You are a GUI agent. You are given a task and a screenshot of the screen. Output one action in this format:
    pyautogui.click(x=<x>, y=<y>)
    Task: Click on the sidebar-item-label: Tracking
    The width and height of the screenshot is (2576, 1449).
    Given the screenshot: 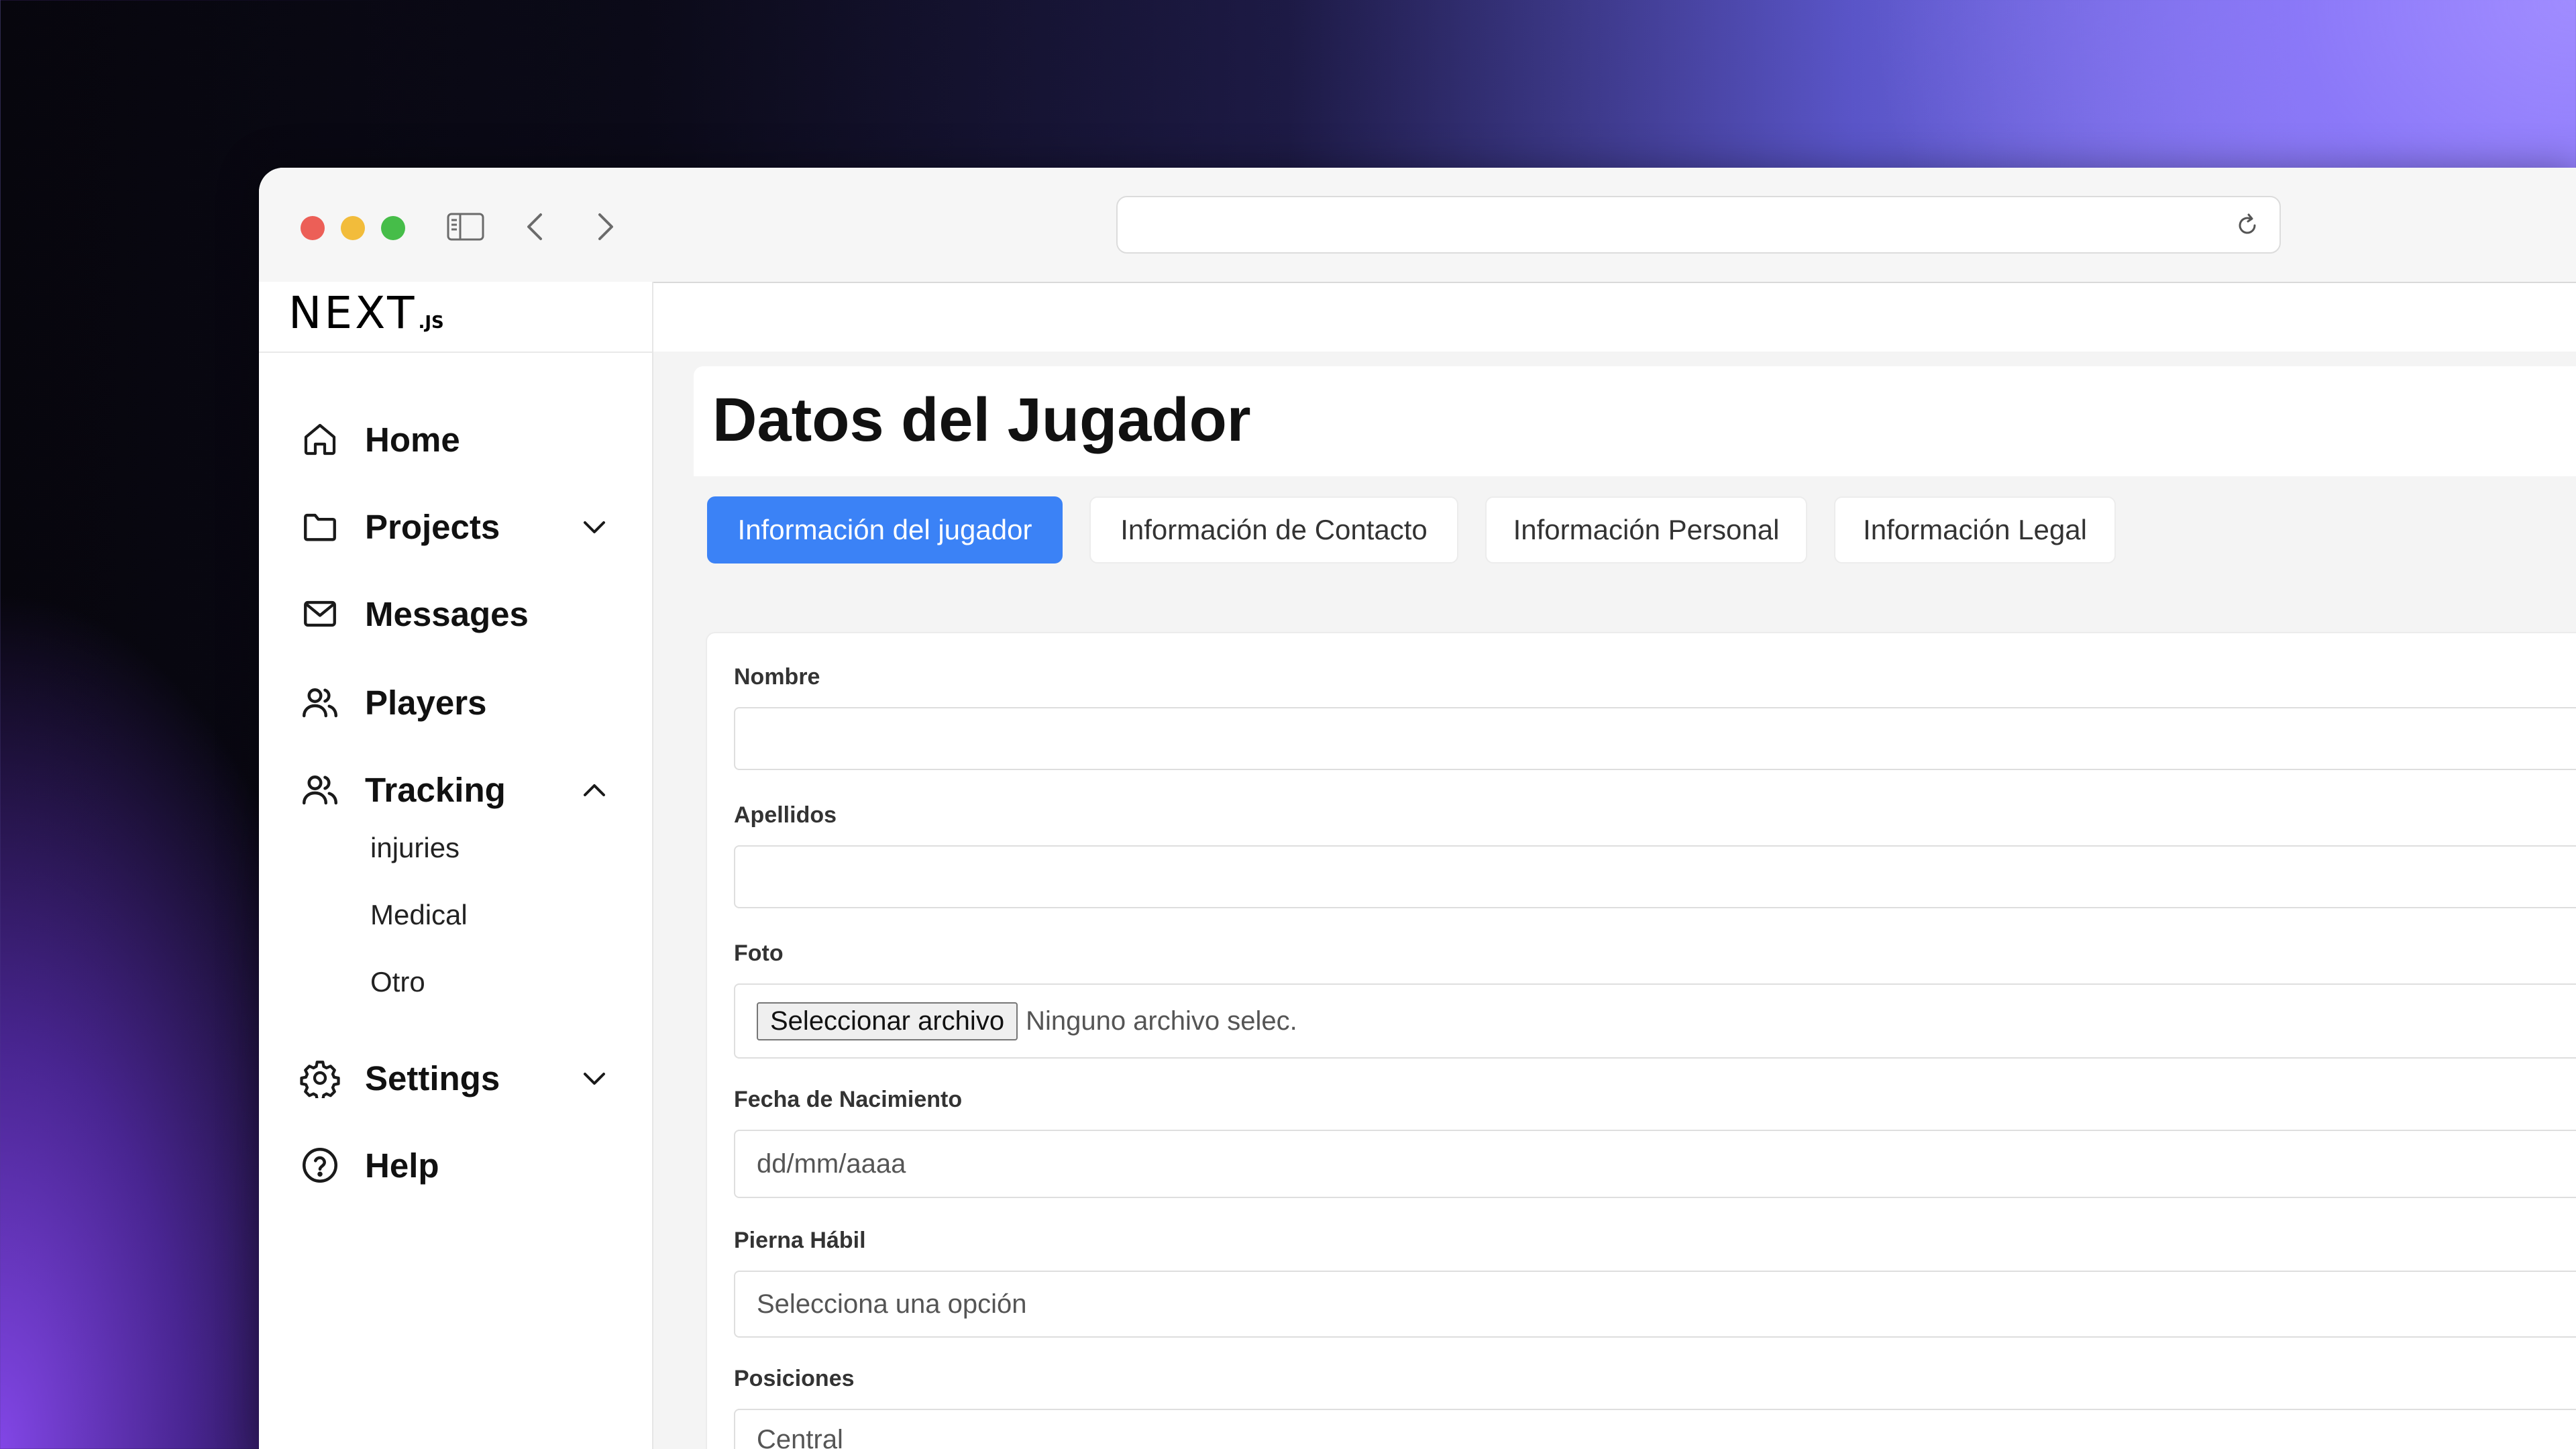 What is the action you would take?
    pyautogui.click(x=435, y=789)
    